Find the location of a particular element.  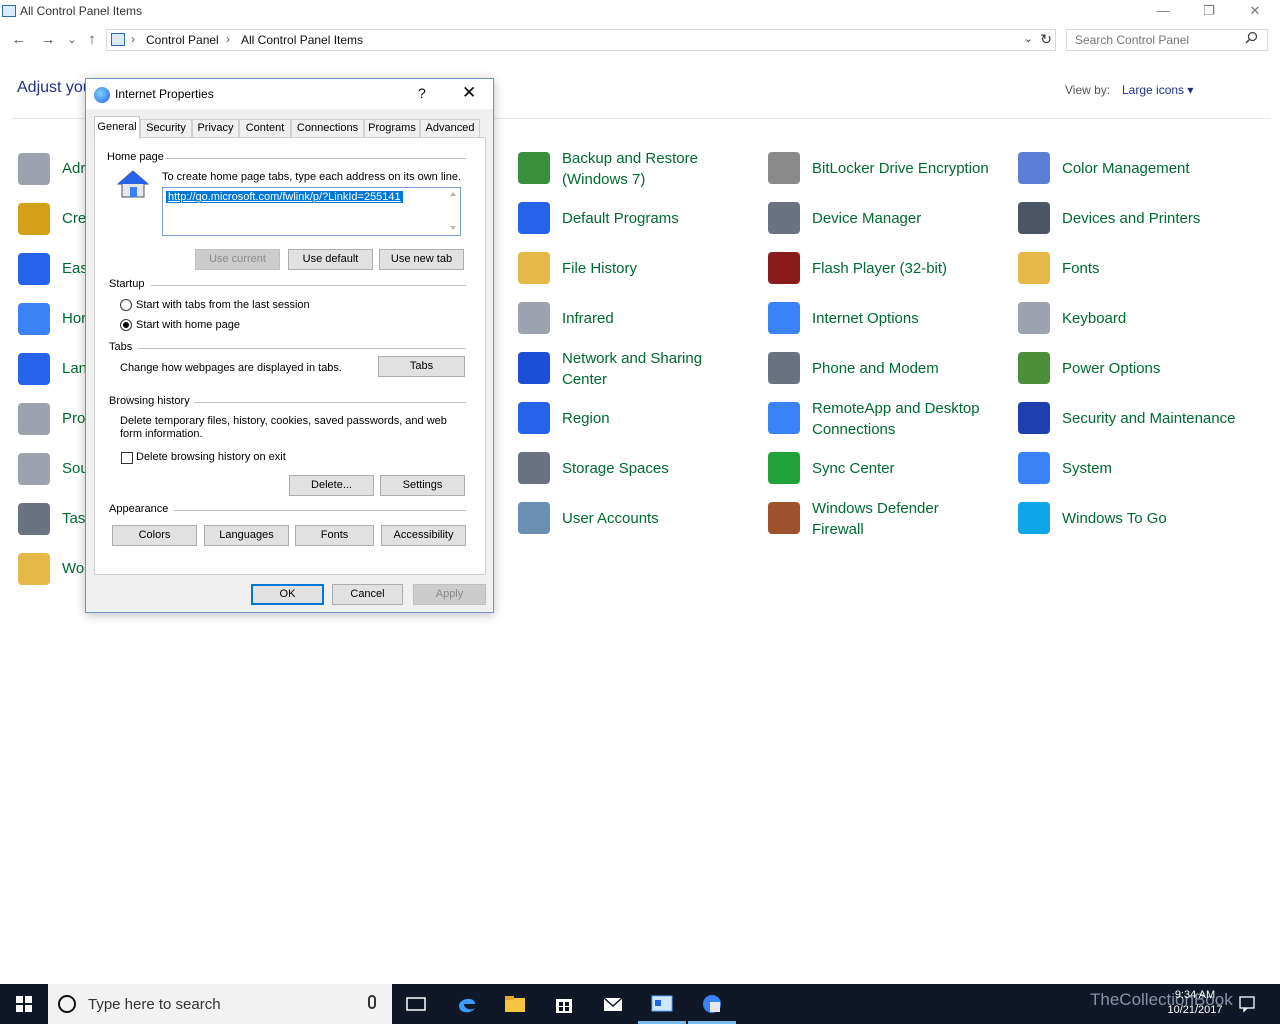

item-label-line: Region is located at coordinates (586, 418).